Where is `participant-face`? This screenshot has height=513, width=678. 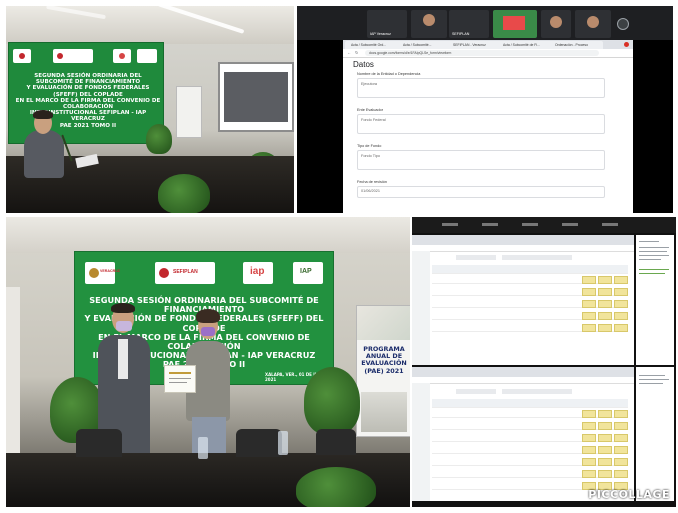 participant-face is located at coordinates (429, 20).